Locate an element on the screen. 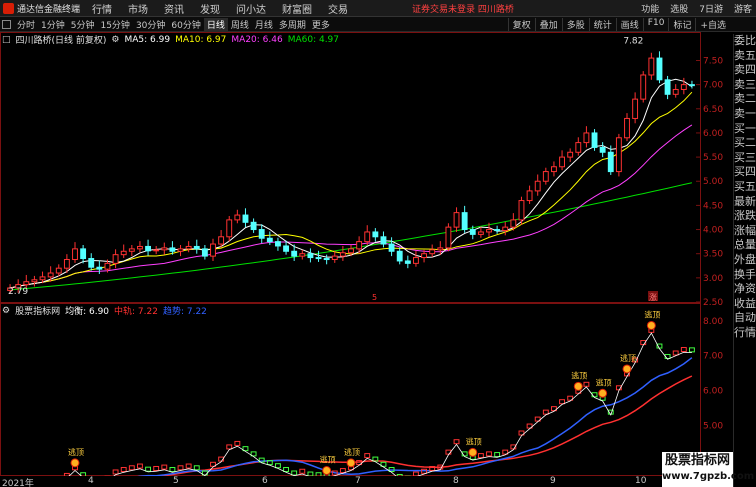  menu-item-trade: 交易 is located at coordinates (338, 8).